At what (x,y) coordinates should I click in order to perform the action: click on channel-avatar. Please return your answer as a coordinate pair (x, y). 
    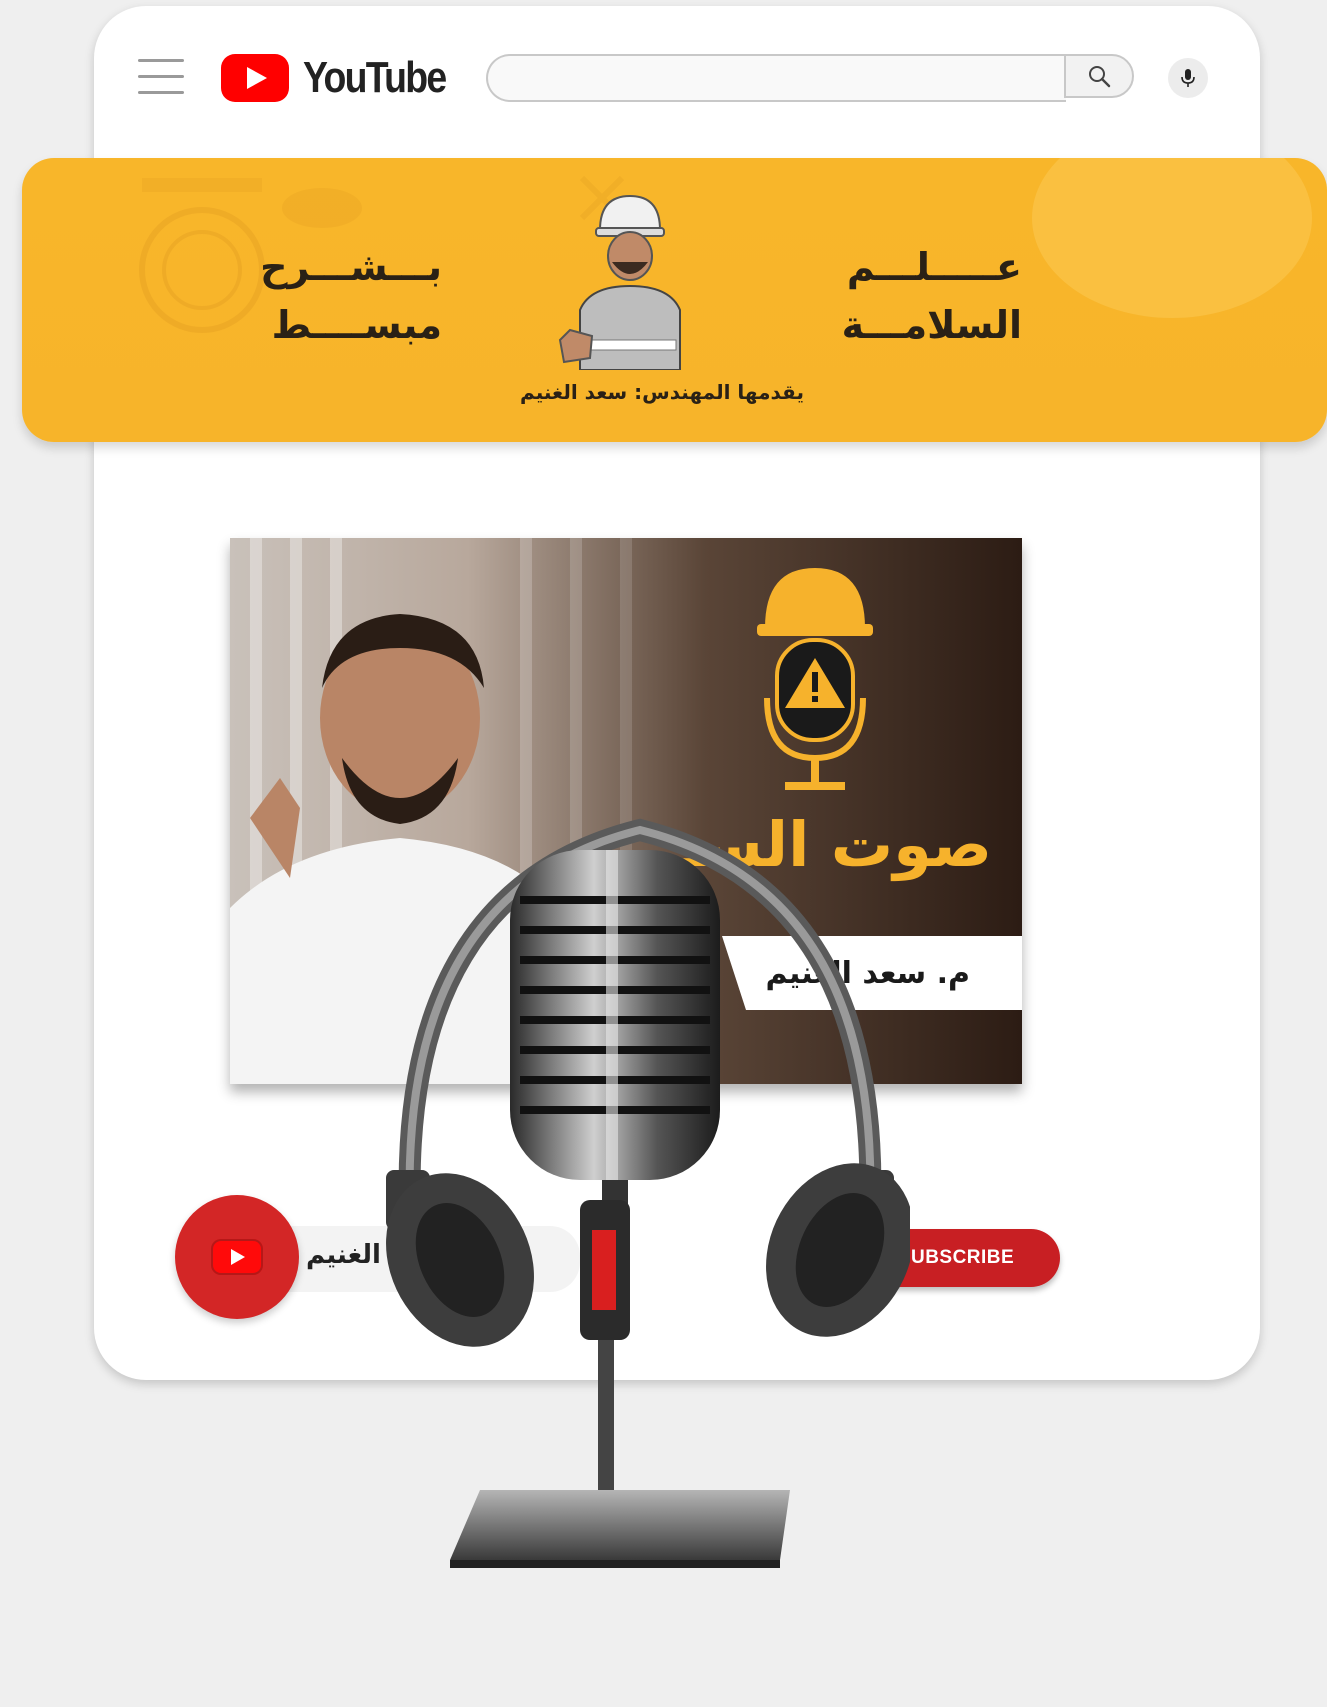
    Looking at the image, I should click on (237, 1257).